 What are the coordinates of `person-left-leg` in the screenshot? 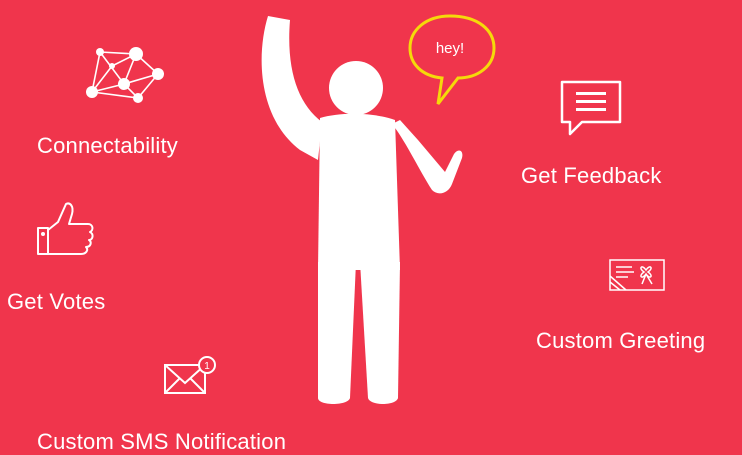 It's located at (337, 333).